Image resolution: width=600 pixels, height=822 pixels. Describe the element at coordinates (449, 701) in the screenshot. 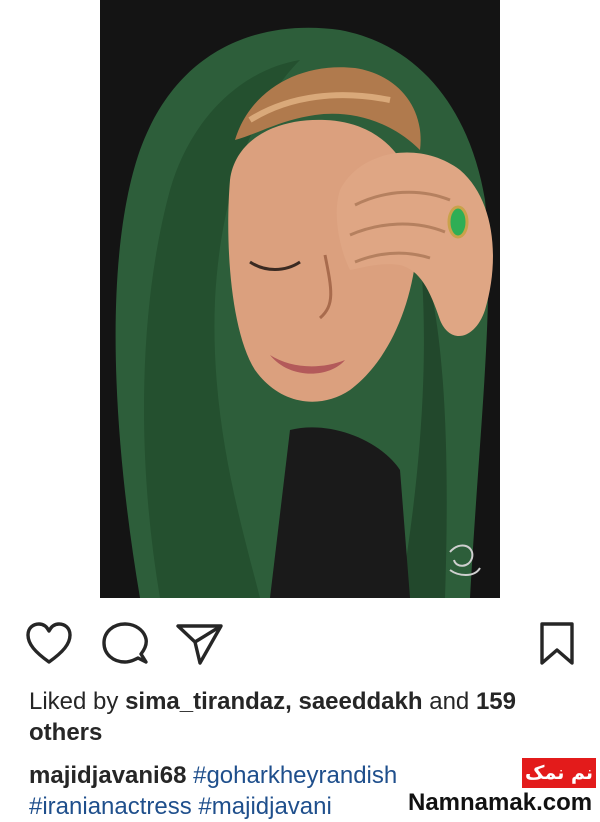

I see `likes-connector: and` at that location.